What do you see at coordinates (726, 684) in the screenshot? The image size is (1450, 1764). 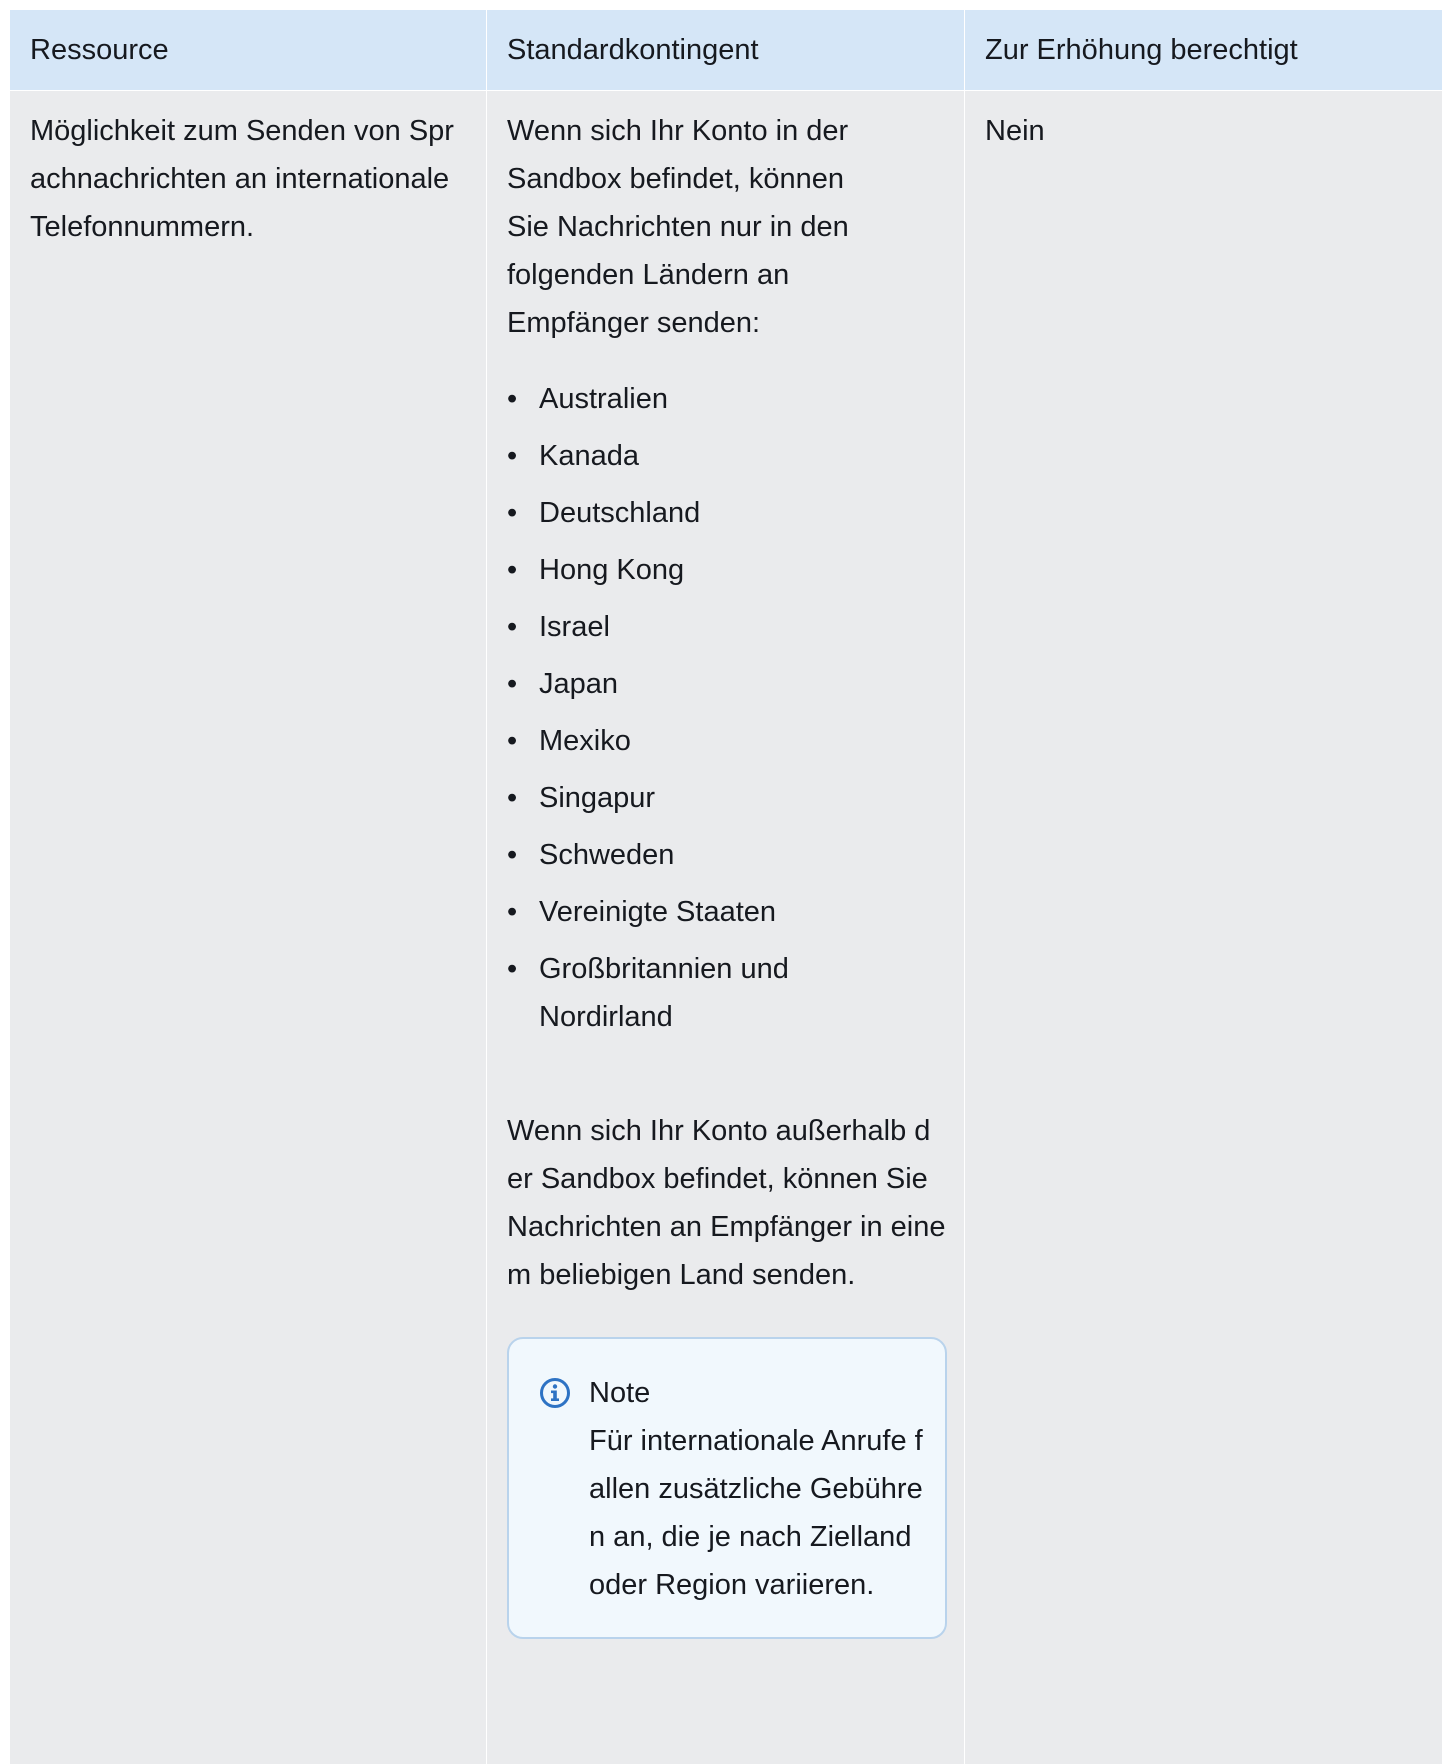 I see `list-item: Japan` at bounding box center [726, 684].